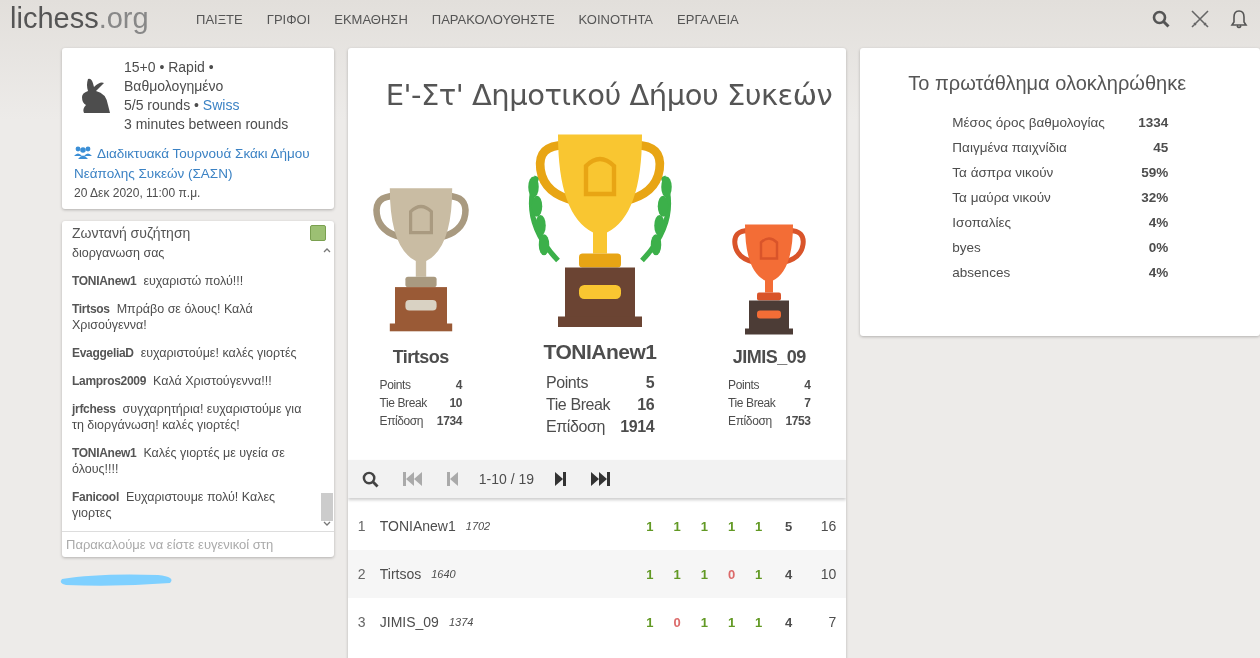 The height and width of the screenshot is (658, 1260). Describe the element at coordinates (362, 526) in the screenshot. I see `rank-number: 1` at that location.